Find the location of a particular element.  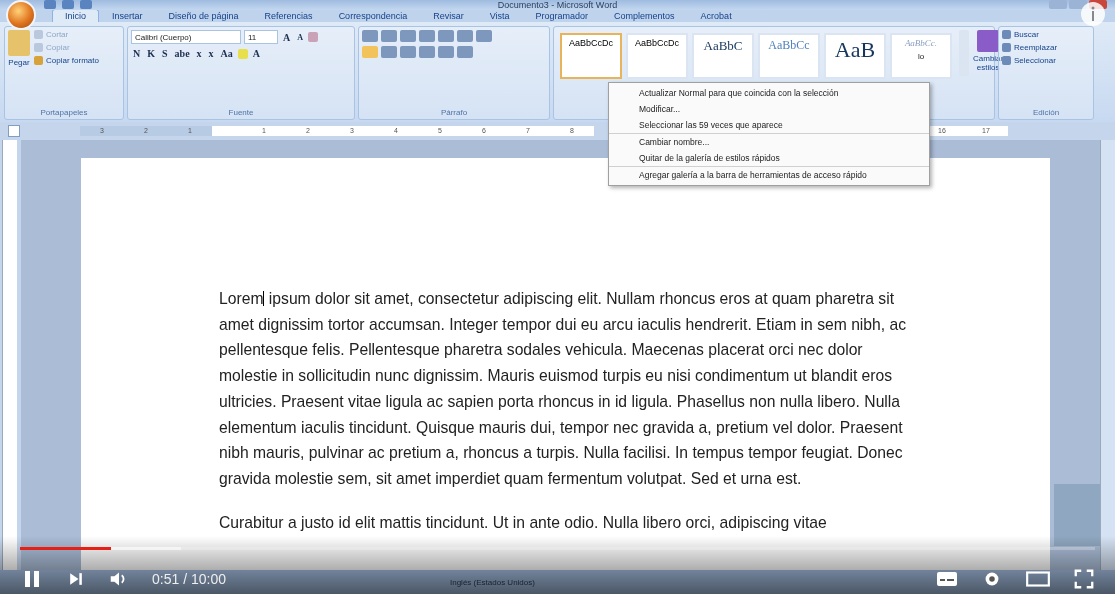

style-sample: AaBbC is located at coordinates (723, 56).